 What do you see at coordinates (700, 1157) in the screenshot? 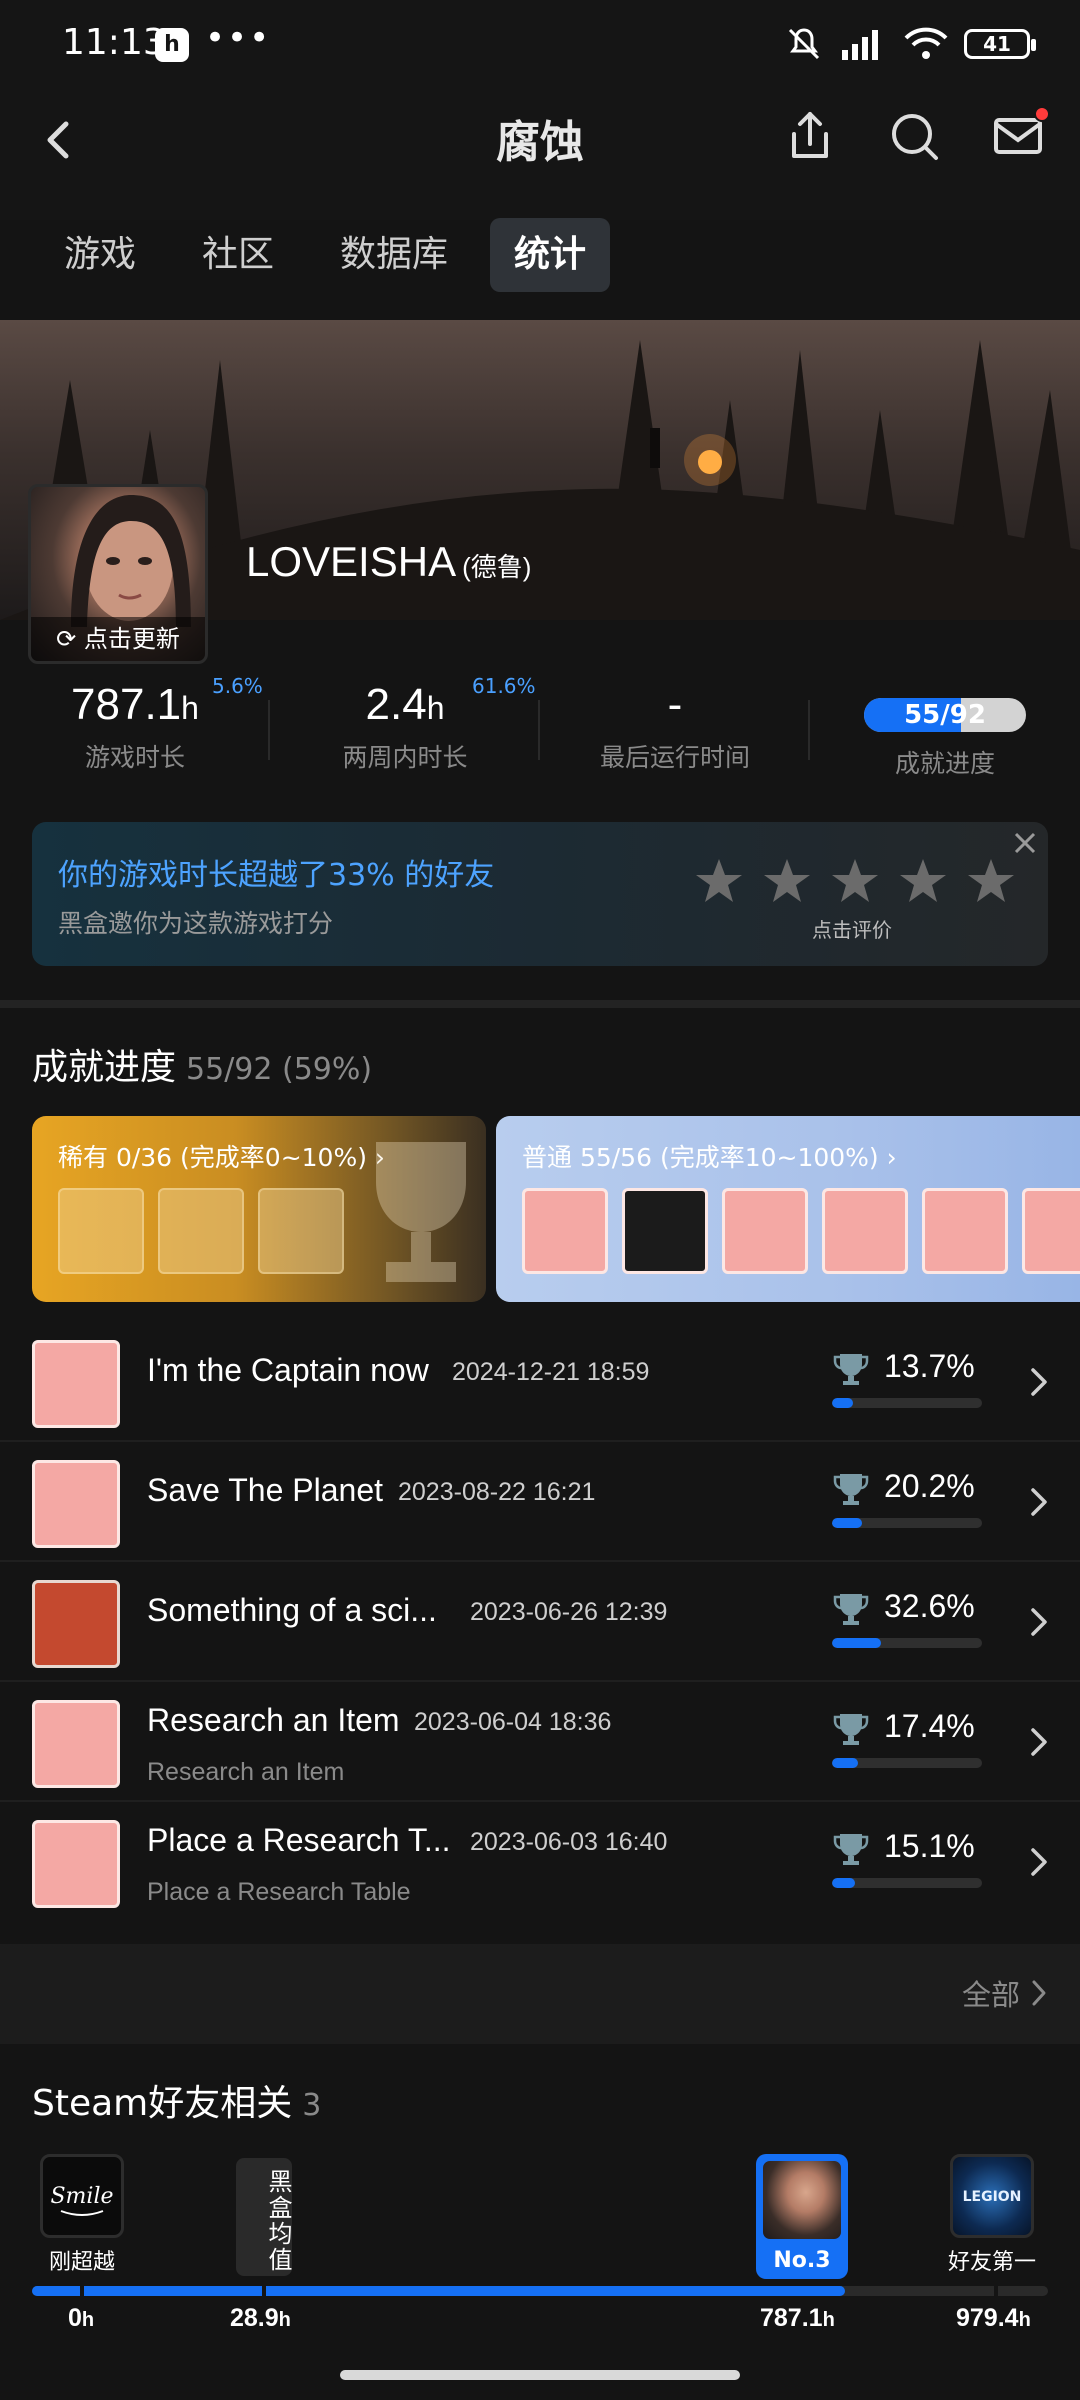
I see `common-label: 普通 55/56 (完成率10~100%)` at bounding box center [700, 1157].